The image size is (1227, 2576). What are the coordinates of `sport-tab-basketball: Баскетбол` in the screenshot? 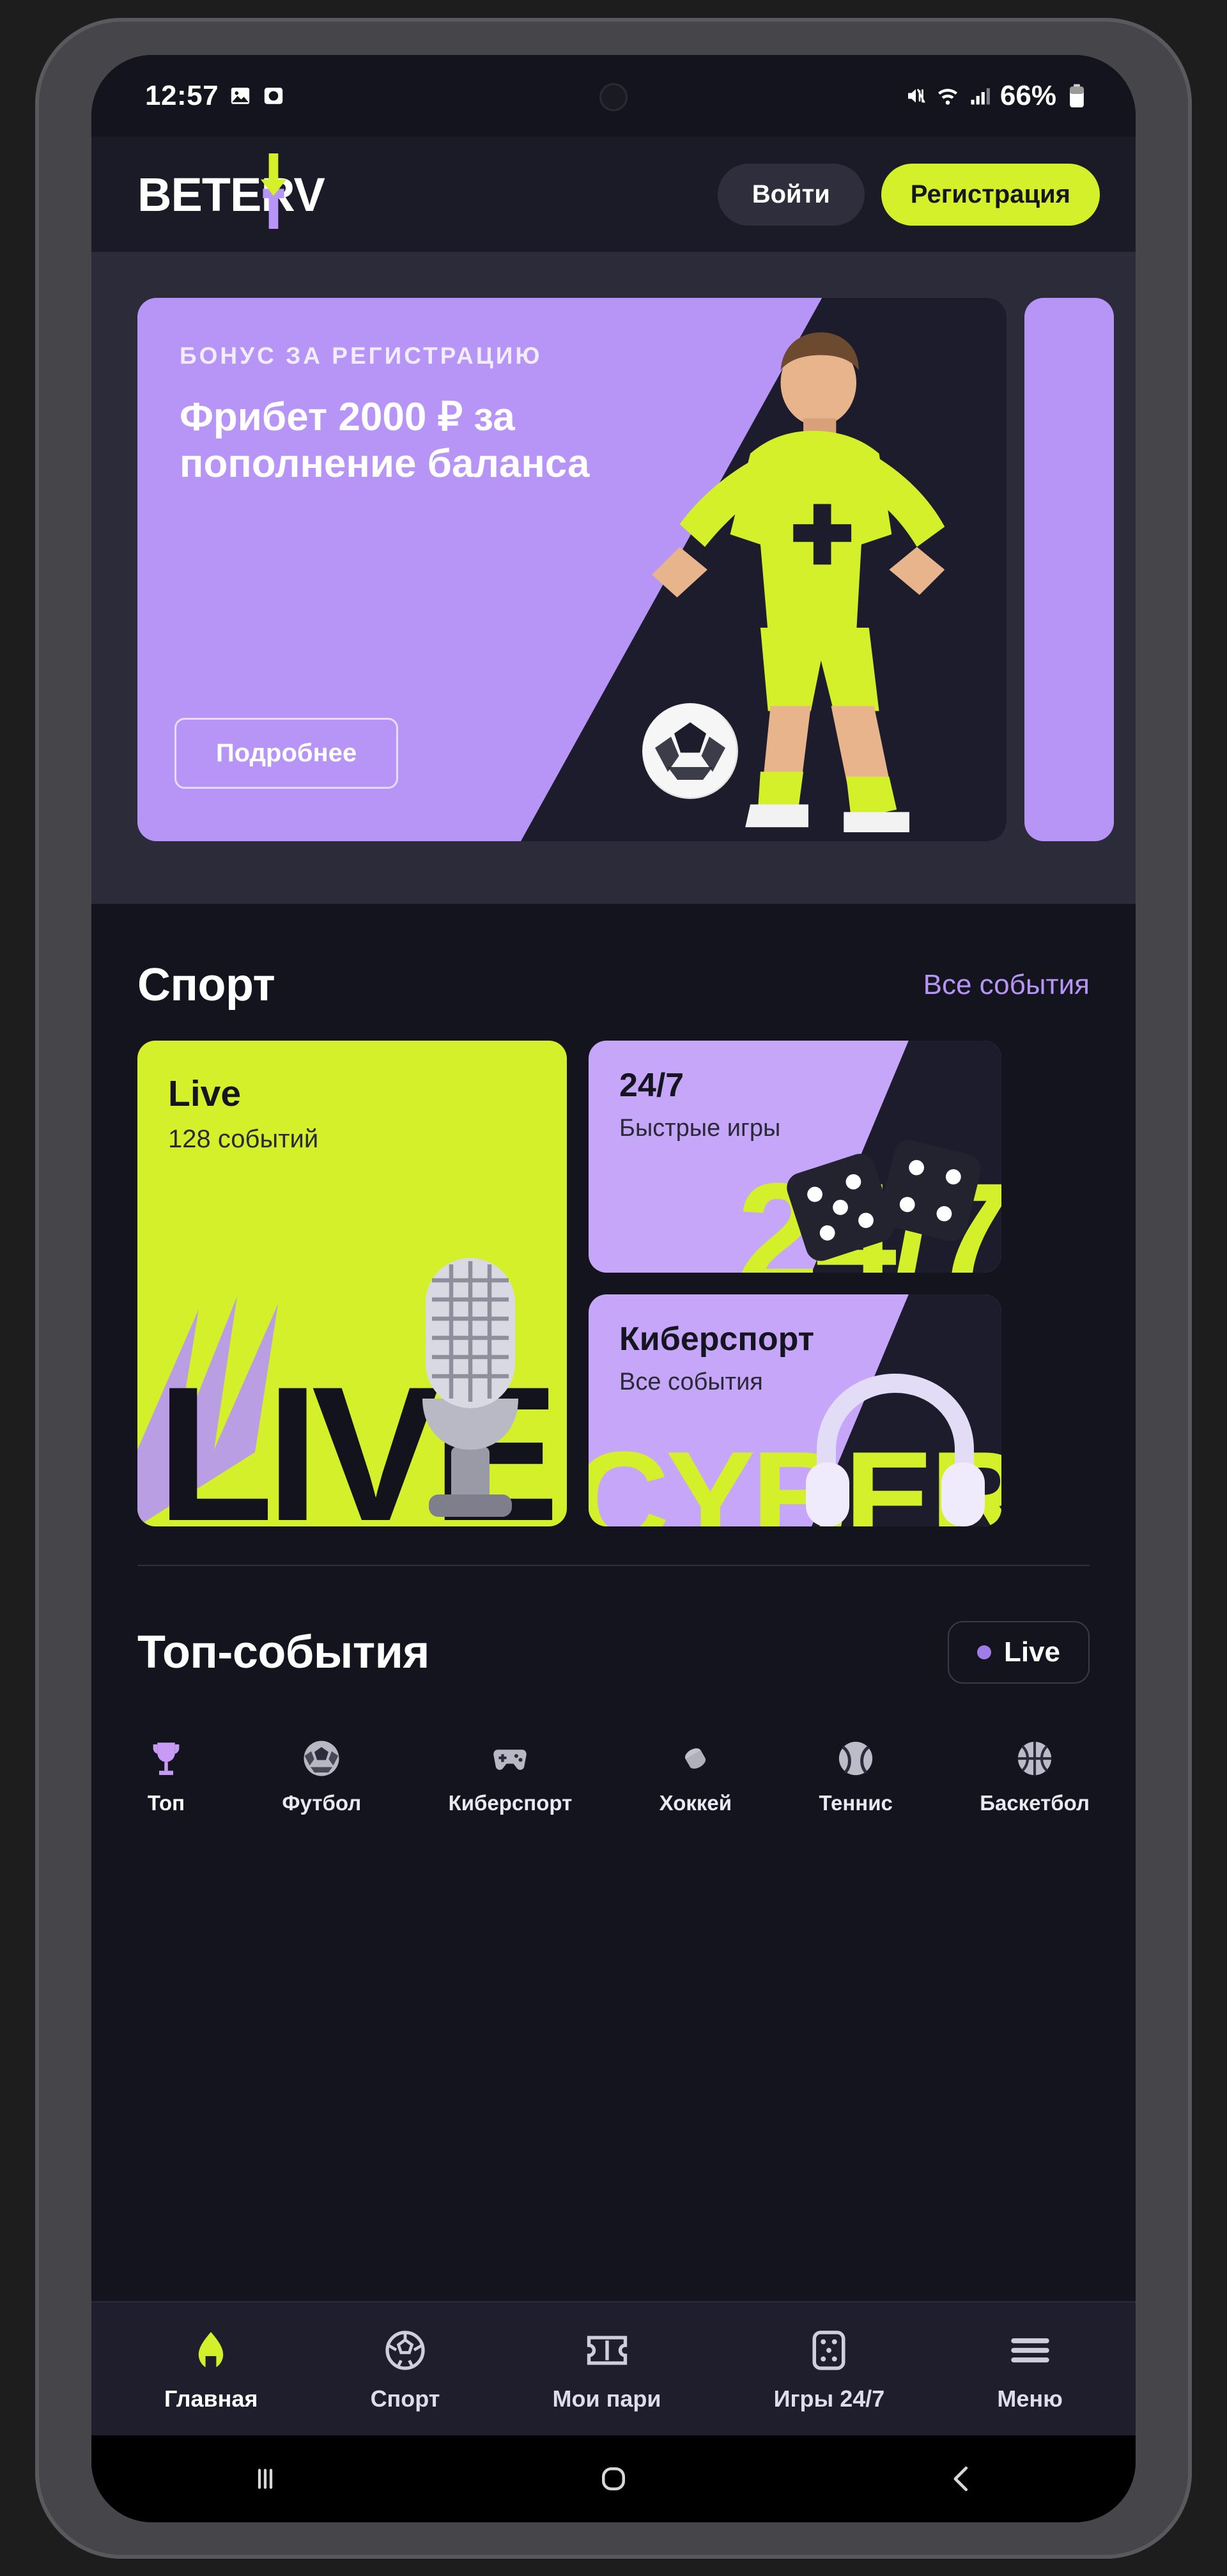 It's located at (1035, 1775).